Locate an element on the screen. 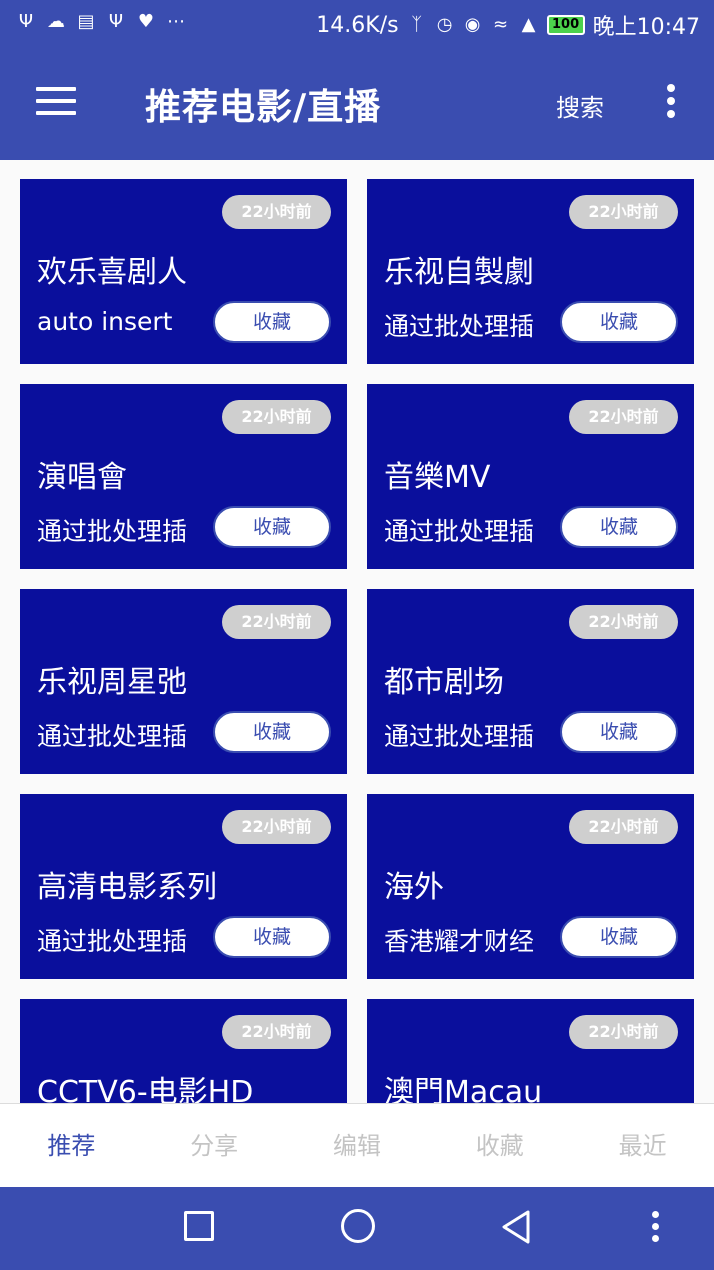  health-icon: ♥ is located at coordinates (146, 21).